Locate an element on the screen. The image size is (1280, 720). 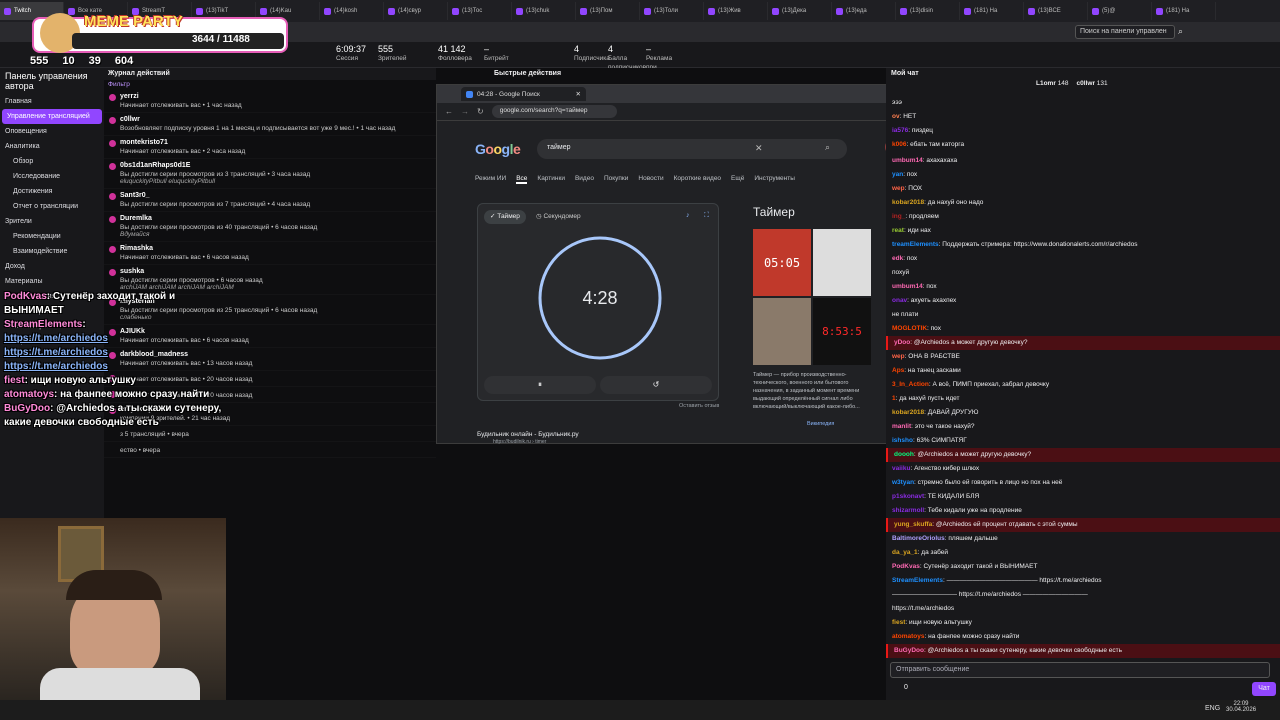
browser-tab: (13)Тос is located at coordinates (480, 11).